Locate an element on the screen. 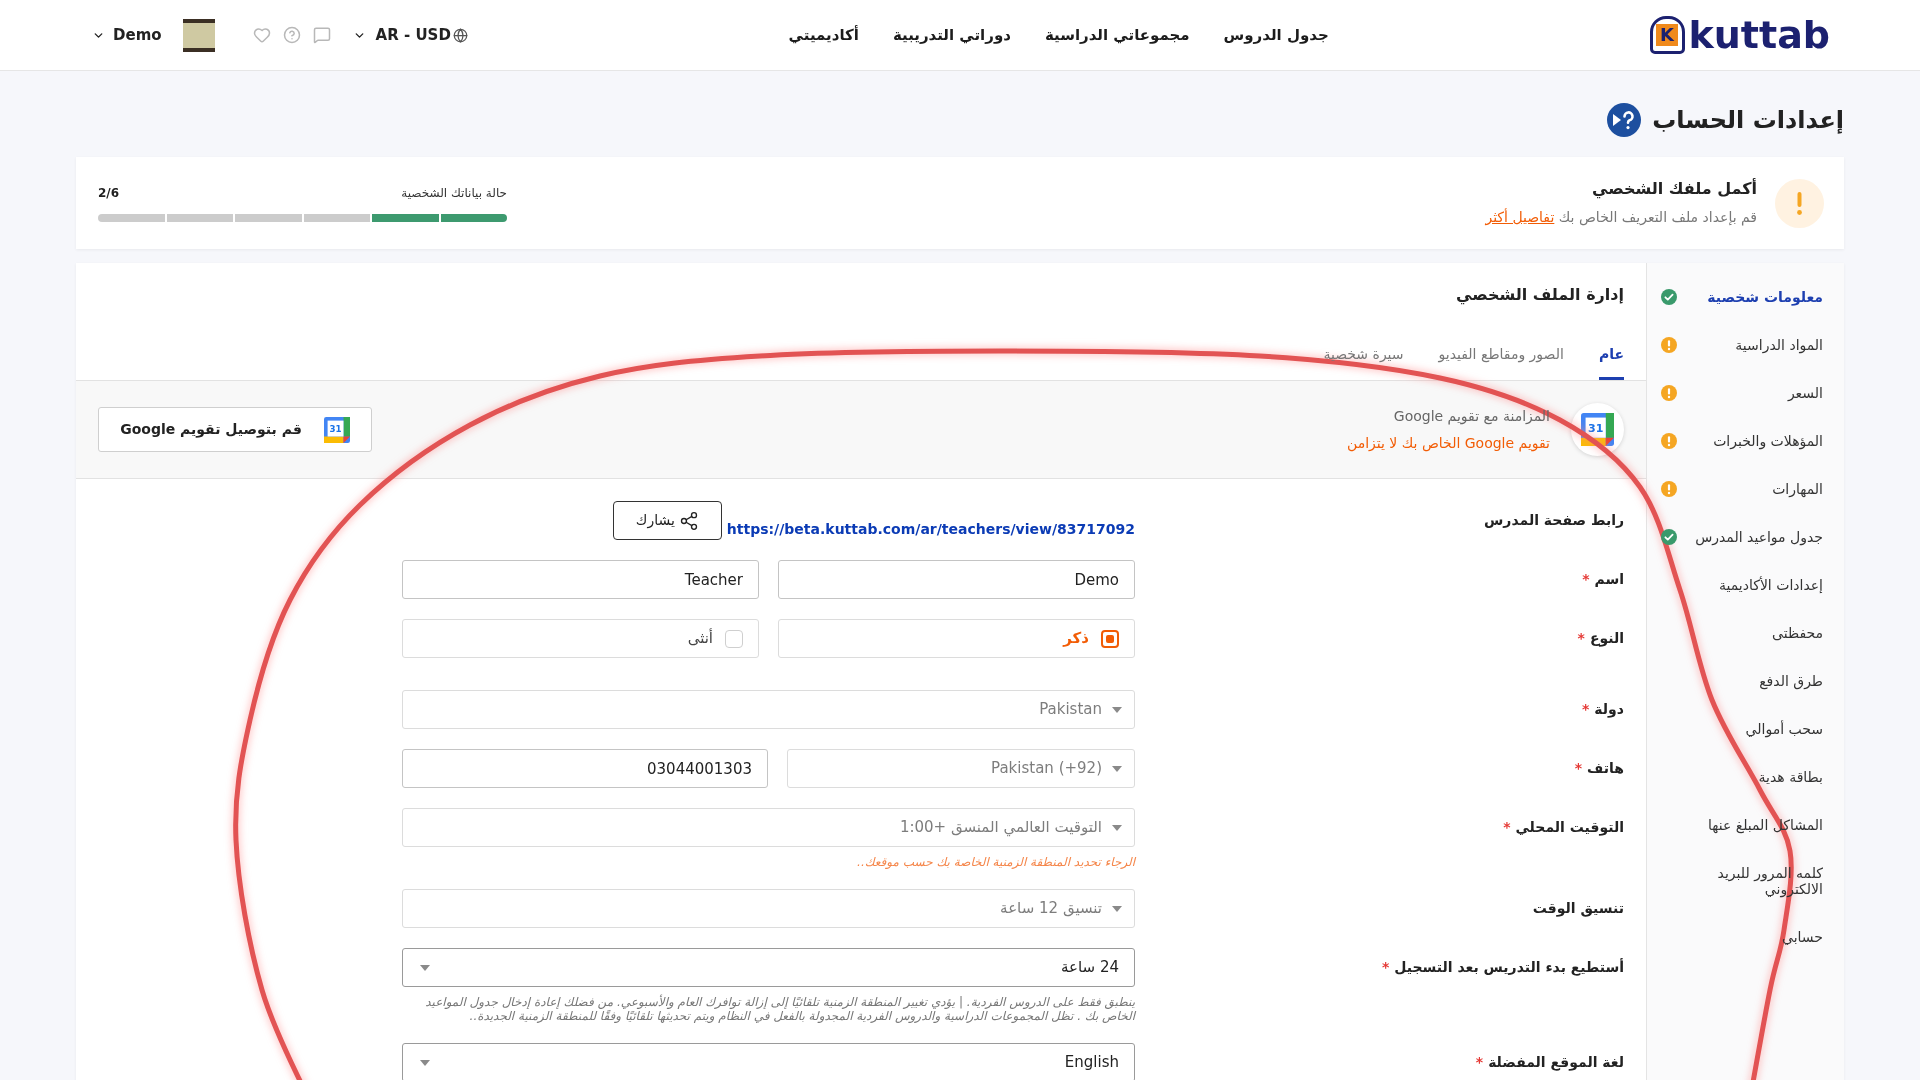  sidebar-item: محفظتى is located at coordinates (1742, 633).